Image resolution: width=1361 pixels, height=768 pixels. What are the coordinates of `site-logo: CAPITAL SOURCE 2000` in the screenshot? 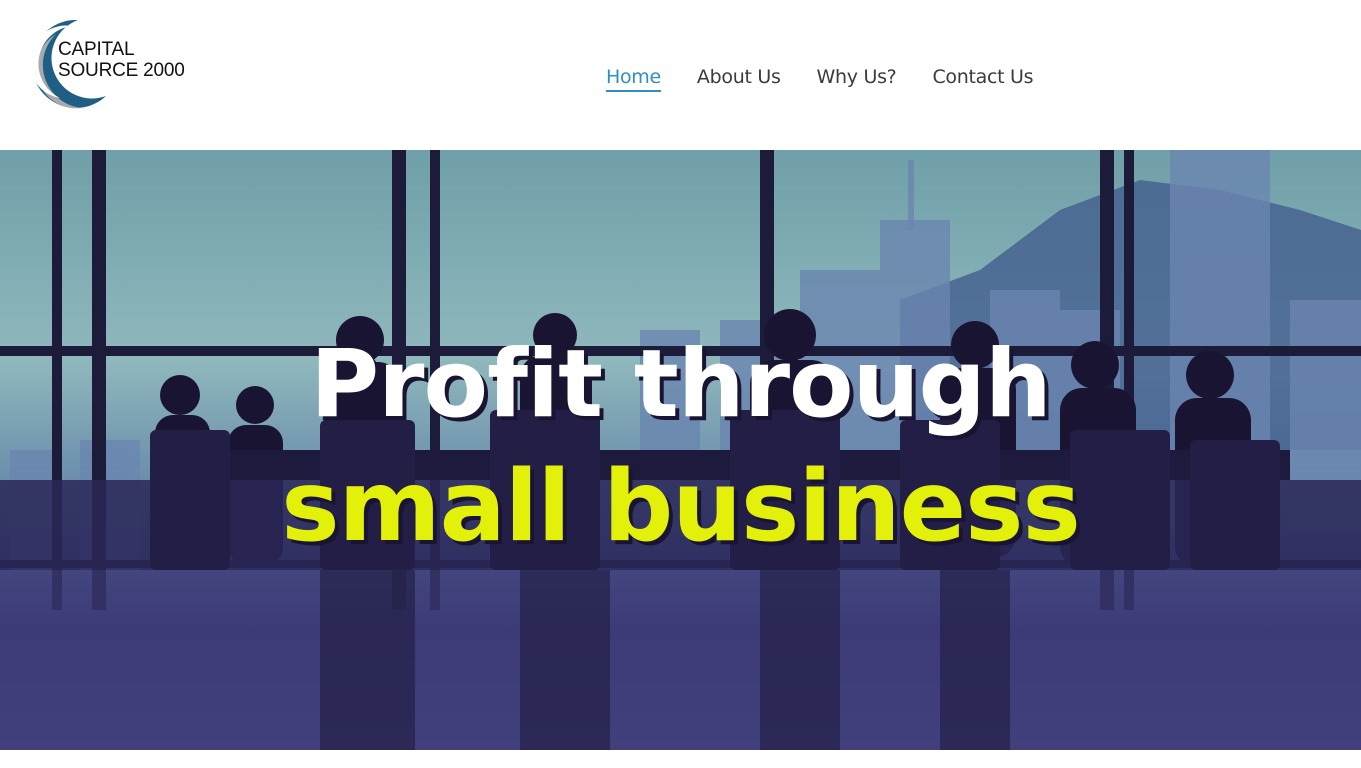 It's located at (115, 64).